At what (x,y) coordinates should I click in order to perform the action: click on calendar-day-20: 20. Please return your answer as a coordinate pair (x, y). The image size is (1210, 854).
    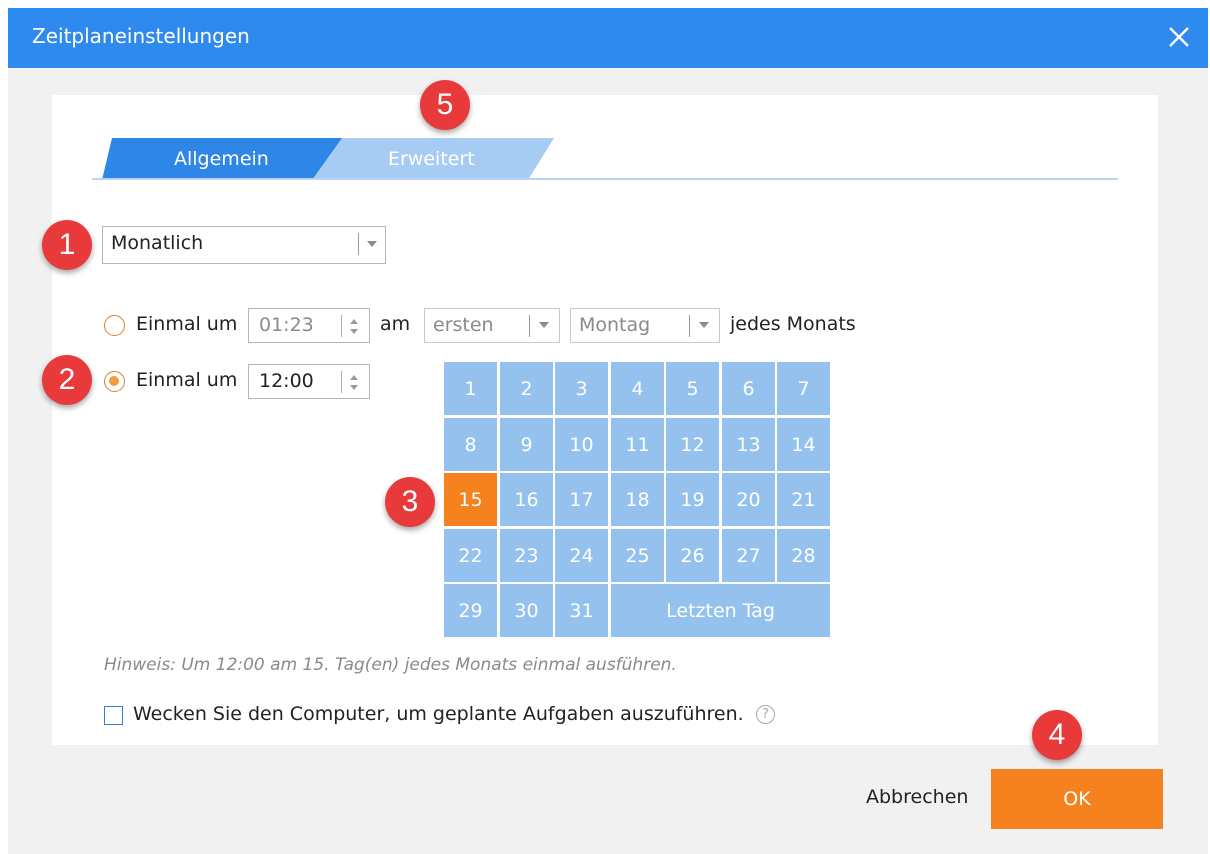
    Looking at the image, I should click on (748, 499).